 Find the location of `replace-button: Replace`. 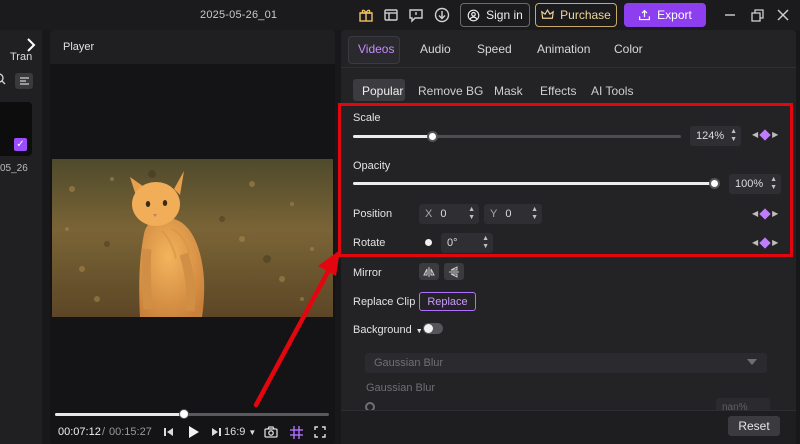

replace-button: Replace is located at coordinates (447, 301).